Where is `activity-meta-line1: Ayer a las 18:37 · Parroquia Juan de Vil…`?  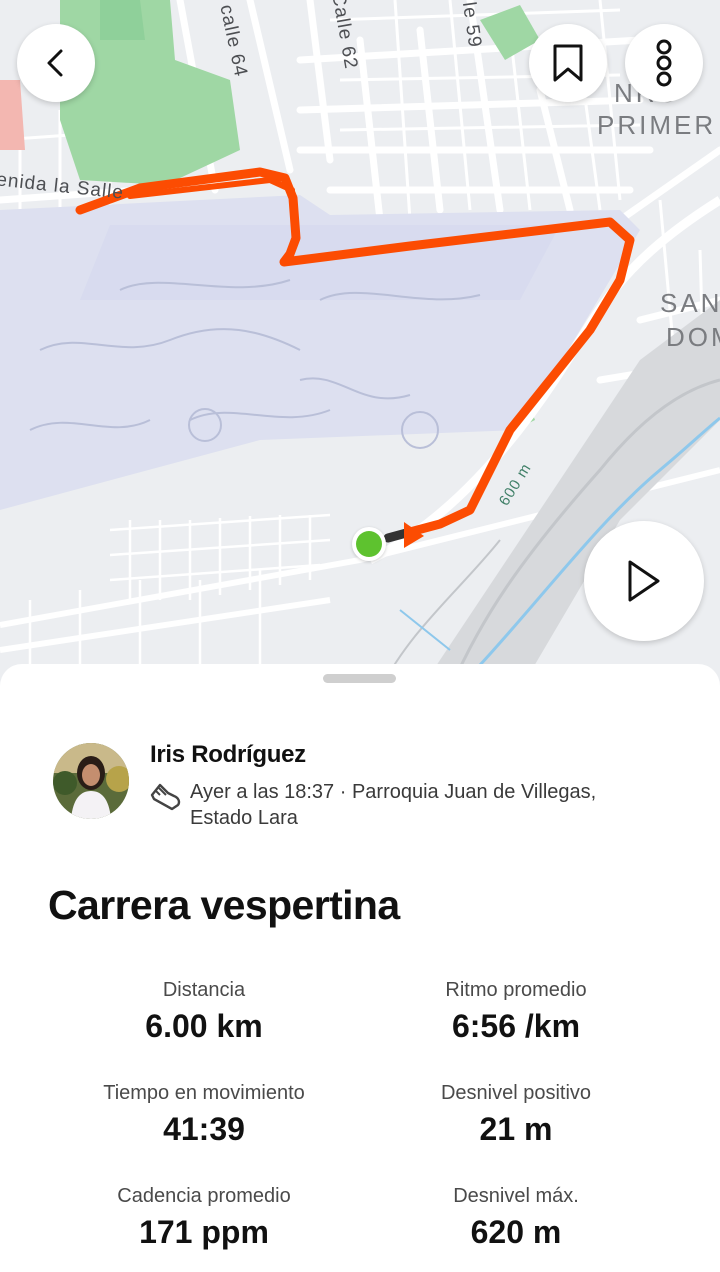
activity-meta-line1: Ayer a las 18:37 · Parroquia Juan de Vil… is located at coordinates (393, 792).